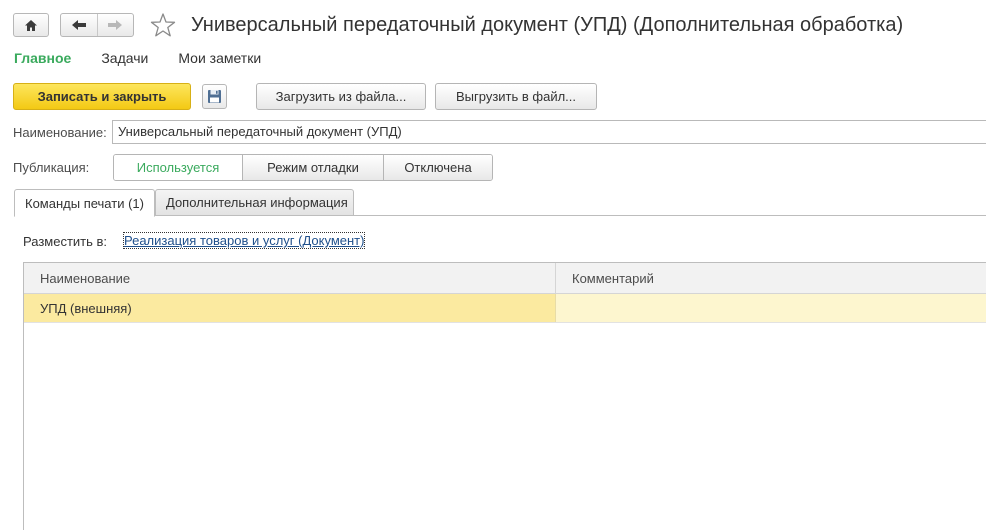 The width and height of the screenshot is (986, 530). What do you see at coordinates (254, 202) in the screenshot?
I see `tab-additional-info: Дополнительная информация` at bounding box center [254, 202].